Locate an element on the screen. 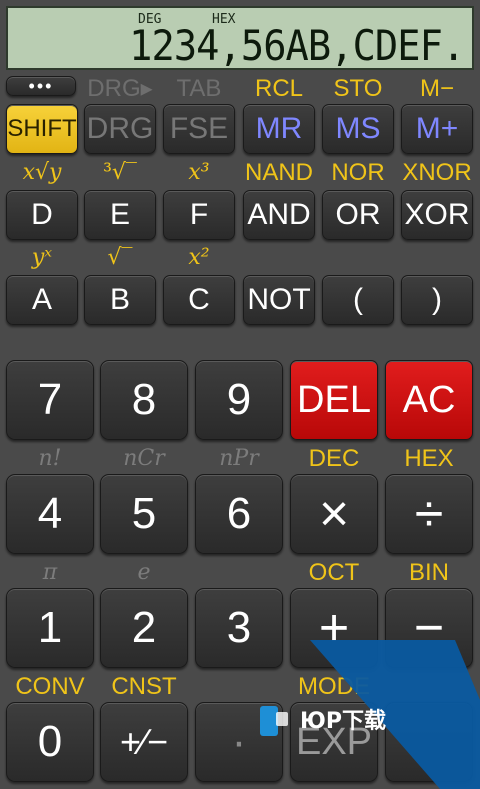  digit-0-button: 0 is located at coordinates (50, 742).